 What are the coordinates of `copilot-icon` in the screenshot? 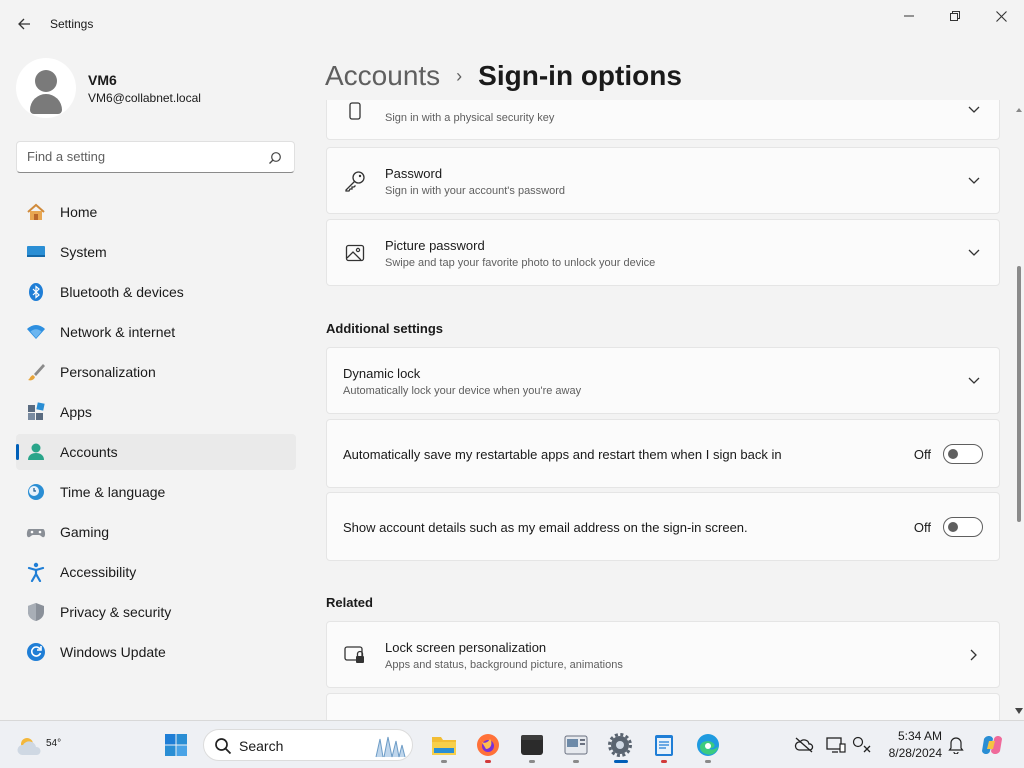 It's located at (992, 745).